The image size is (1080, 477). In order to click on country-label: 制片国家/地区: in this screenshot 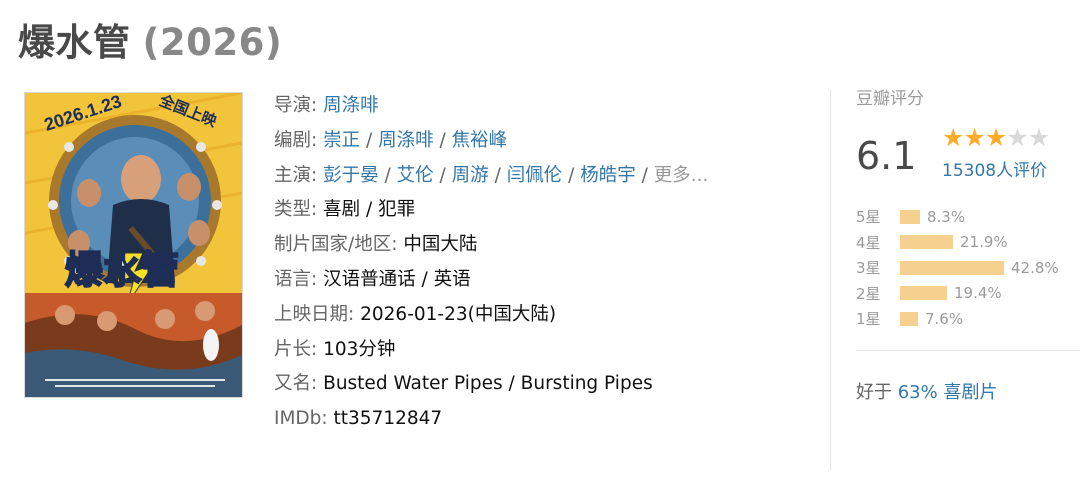, I will do `click(336, 245)`.